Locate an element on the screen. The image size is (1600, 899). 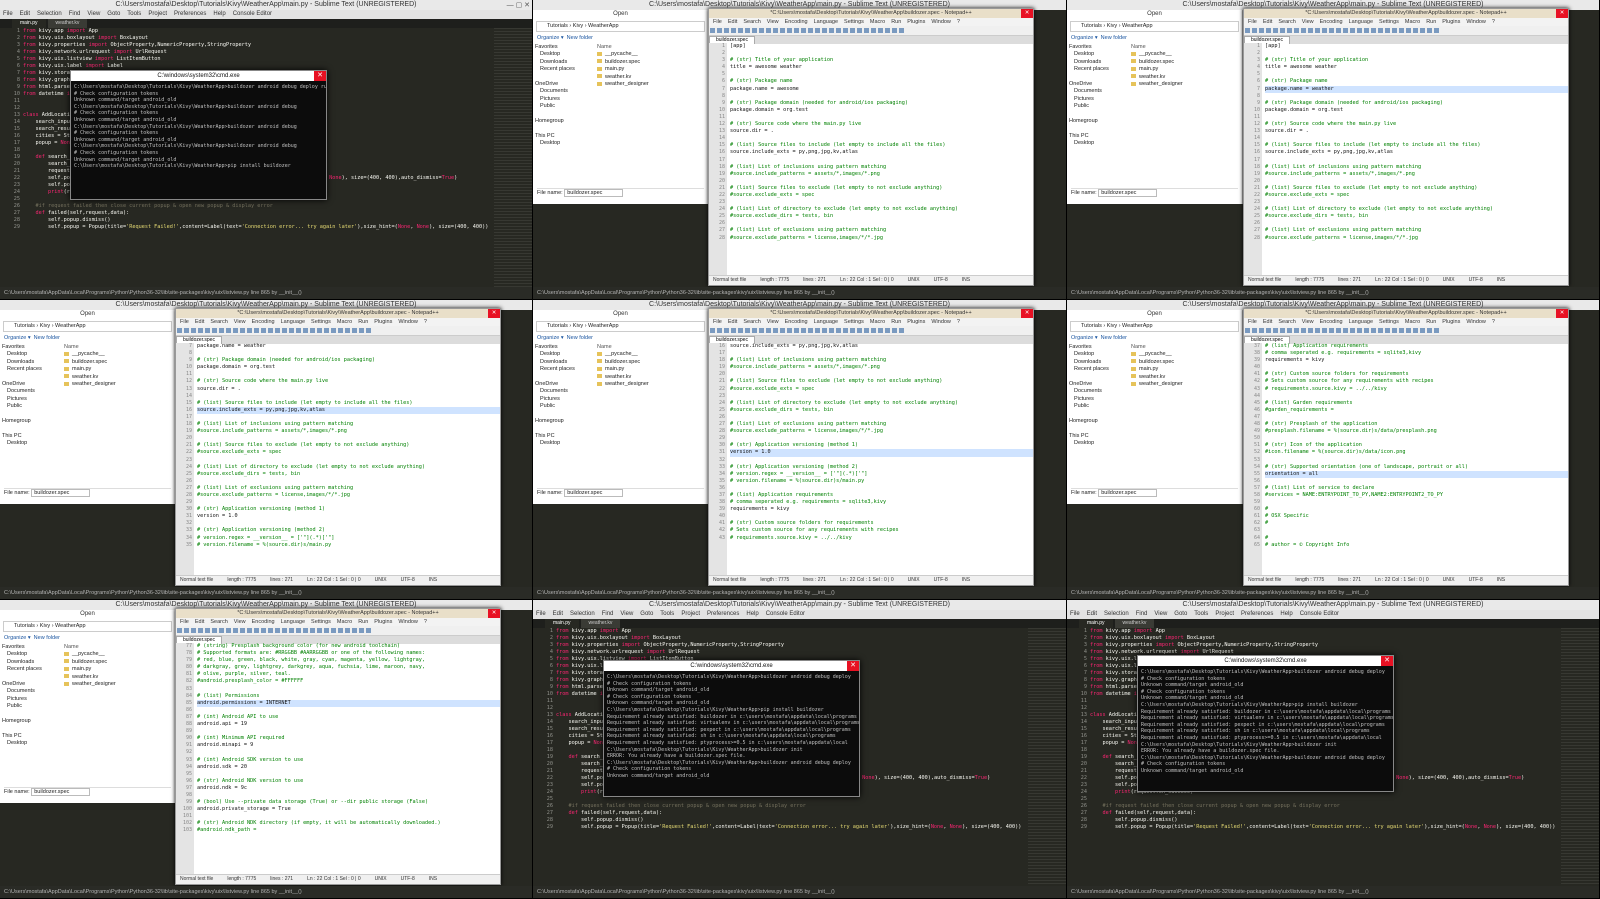
npp-menu-item: Search is located at coordinates (751, 22).